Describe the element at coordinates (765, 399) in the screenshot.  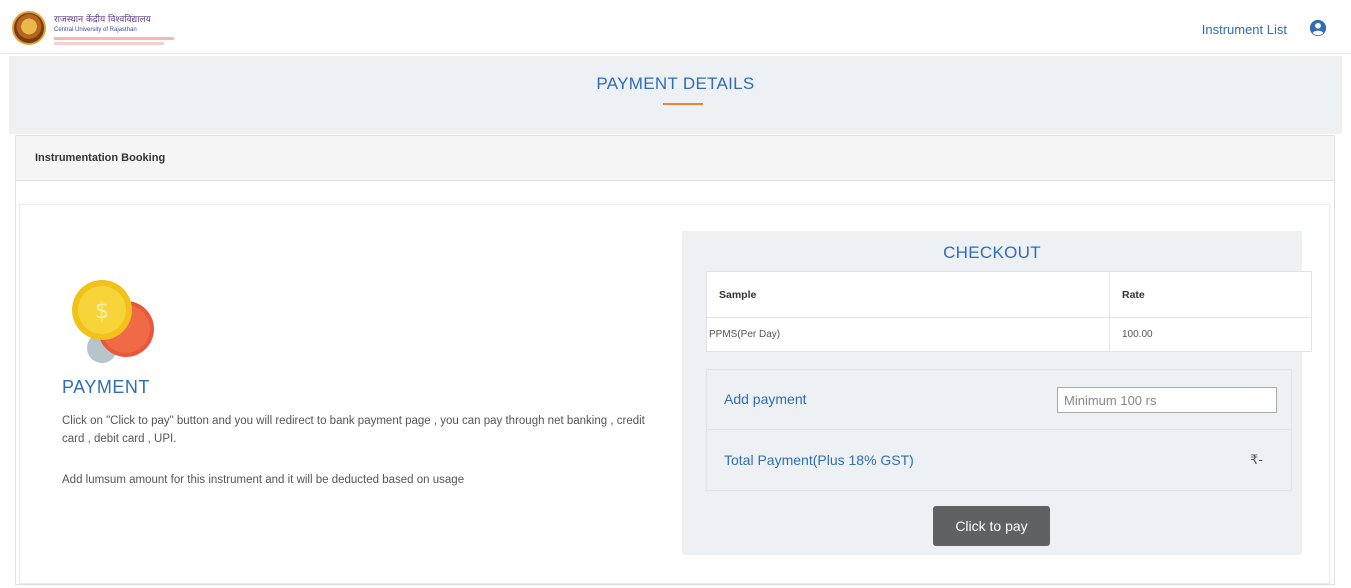
I see `add-payment-label: Add payment` at that location.